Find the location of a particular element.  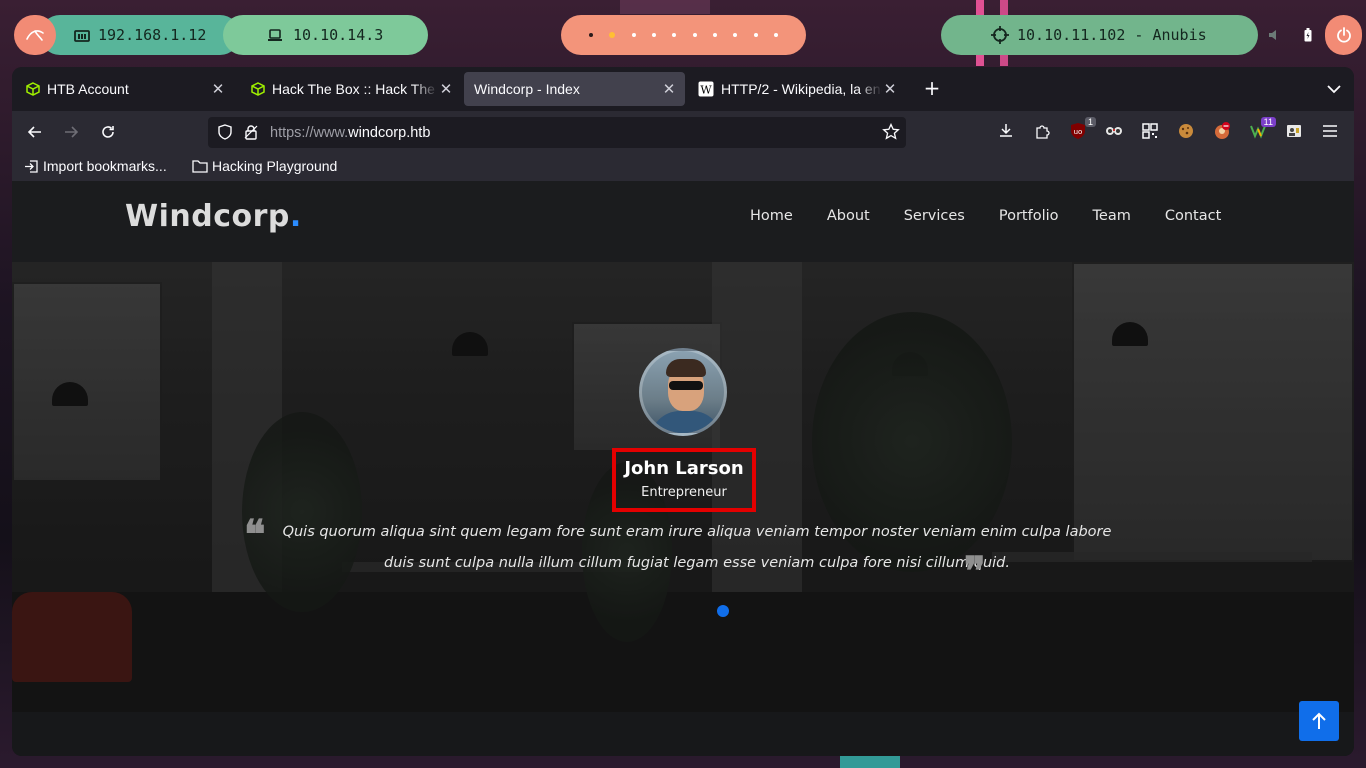

bookmark-label: Hacking Playground is located at coordinates (275, 166).